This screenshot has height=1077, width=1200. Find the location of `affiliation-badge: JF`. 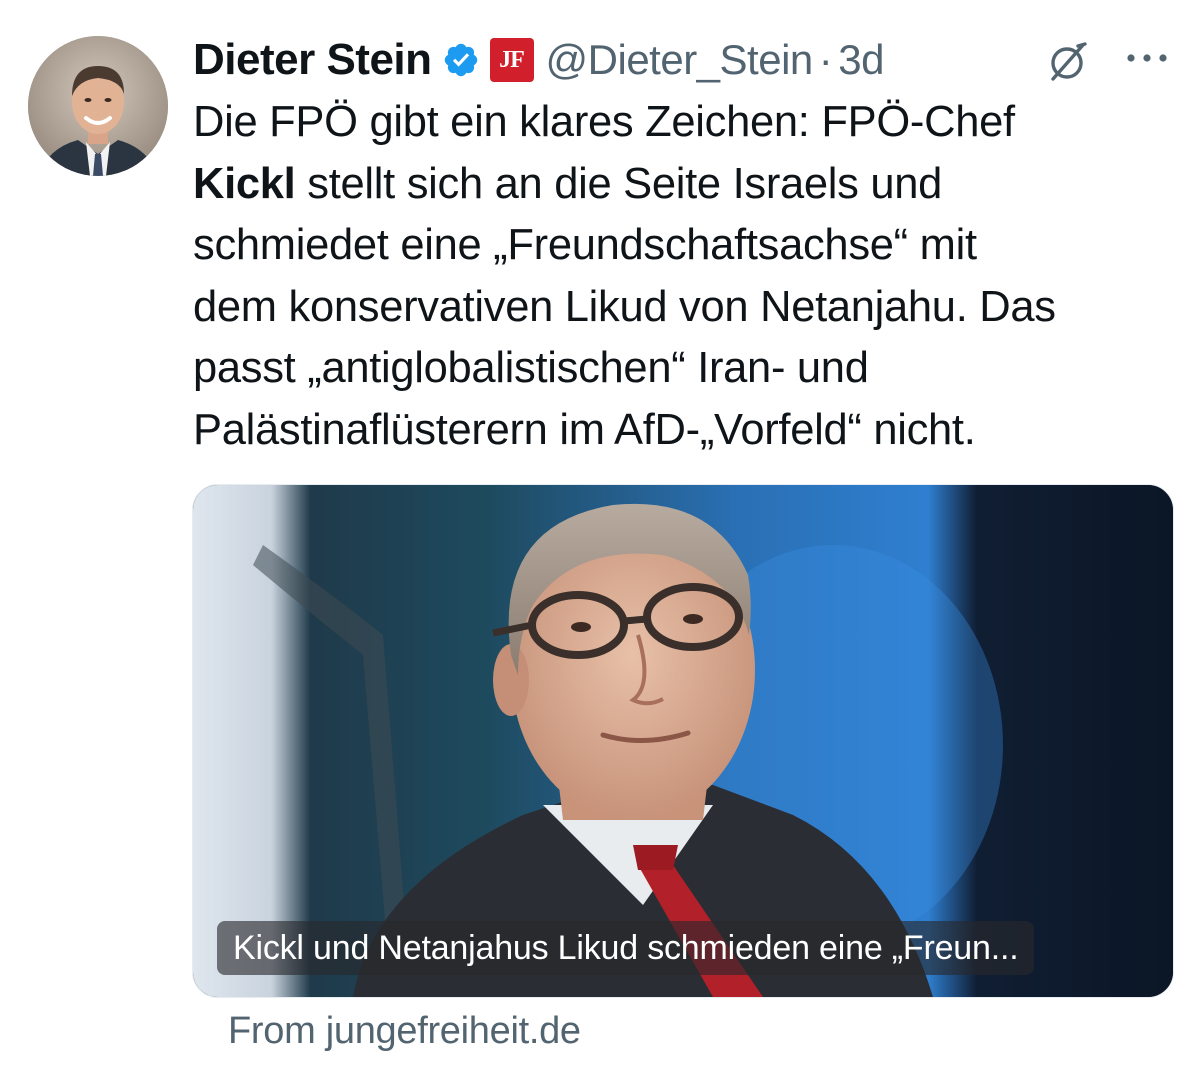

affiliation-badge: JF is located at coordinates (511, 60).